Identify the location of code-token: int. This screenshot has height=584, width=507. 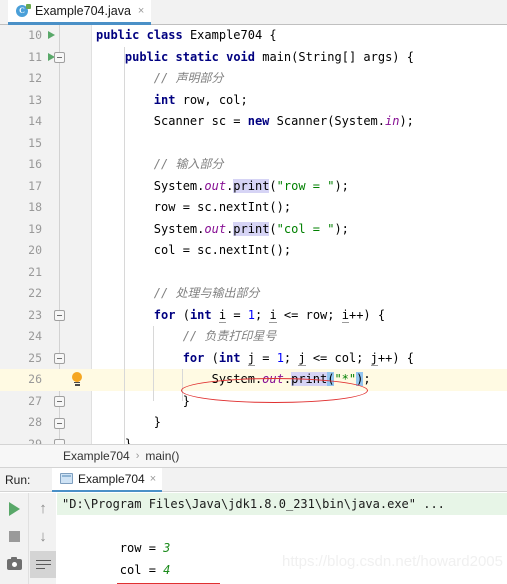
(164, 99).